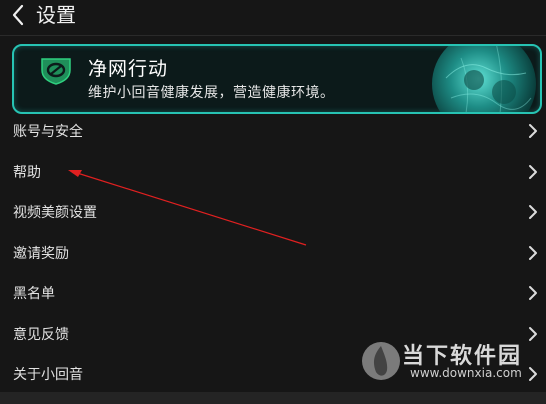 Image resolution: width=546 pixels, height=404 pixels. What do you see at coordinates (41, 334) in the screenshot?
I see `menu-item-label: 意见反馈` at bounding box center [41, 334].